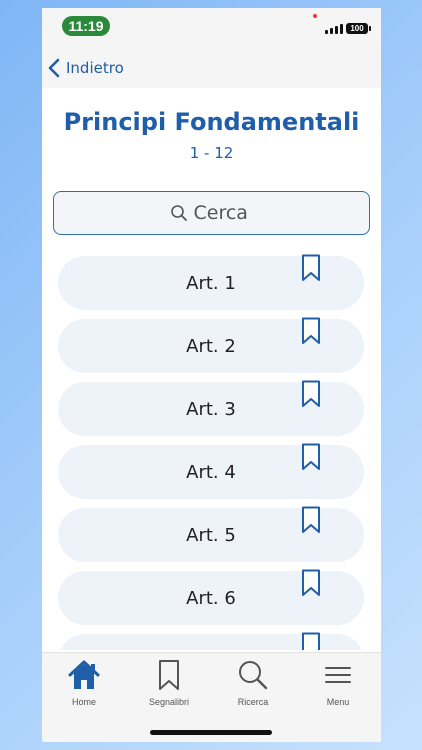  I want to click on tab-ricerca: Ricerca, so click(253, 683).